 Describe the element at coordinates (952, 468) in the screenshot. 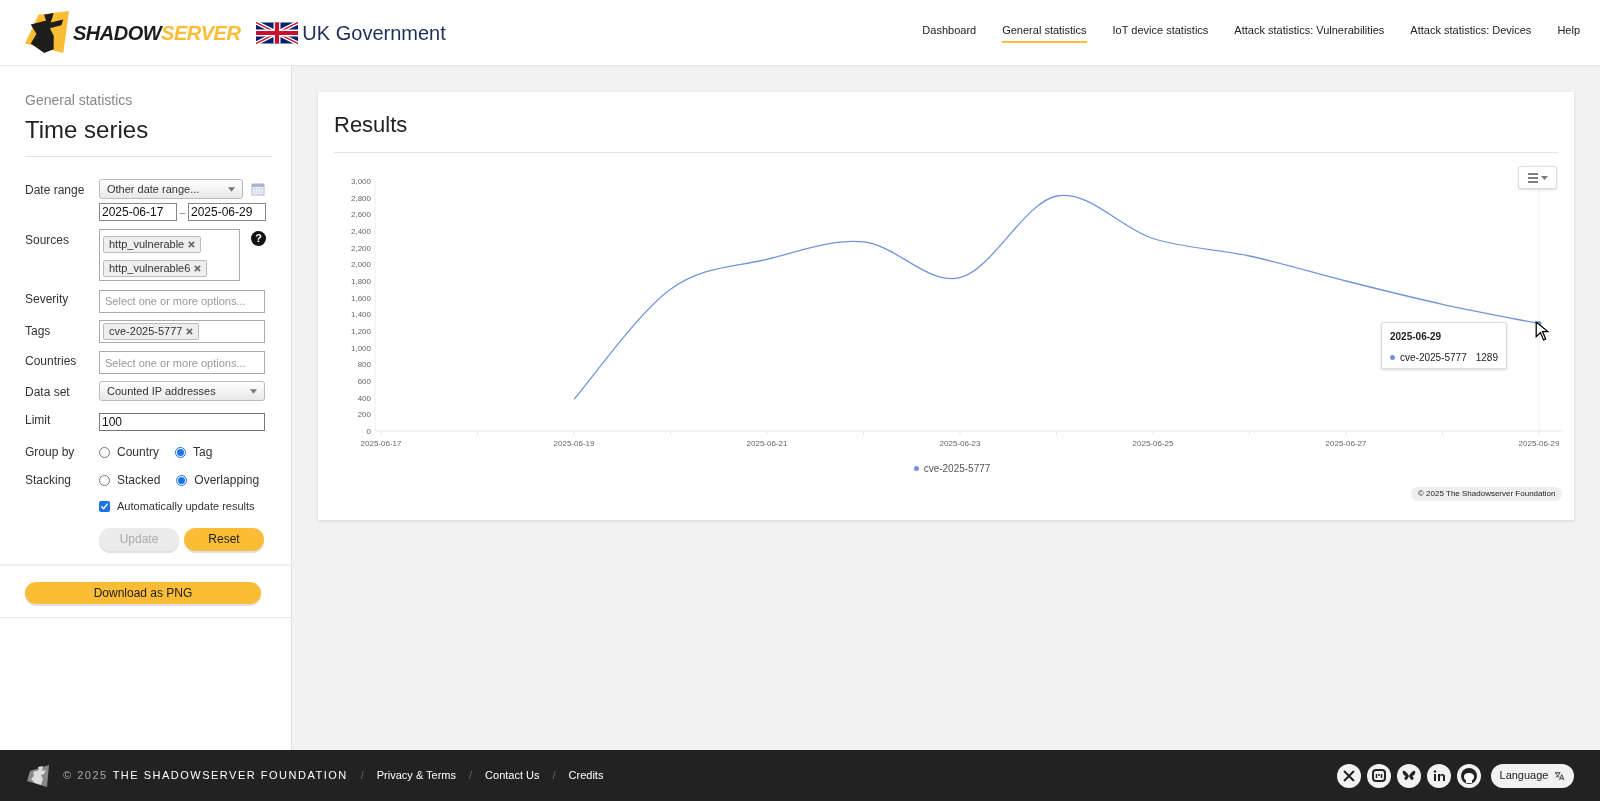

I see `legend-item: cve-2025-5777` at that location.